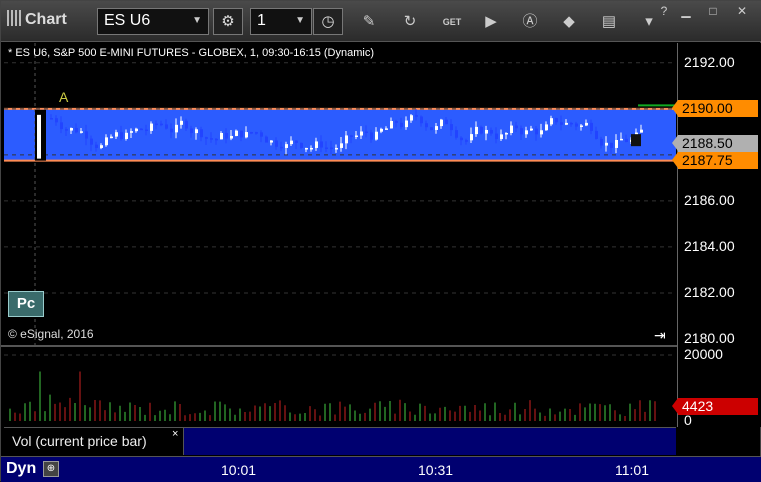 Image resolution: width=761 pixels, height=482 pixels. Describe the element at coordinates (742, 11) in the screenshot. I see `close-icon: ✕` at that location.